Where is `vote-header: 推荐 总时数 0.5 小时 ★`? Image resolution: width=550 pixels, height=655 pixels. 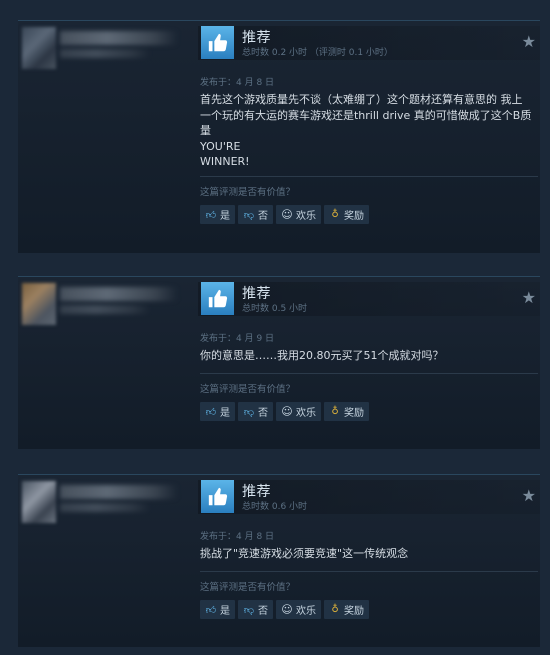 vote-header: 推荐 总时数 0.5 小时 ★ is located at coordinates (369, 299).